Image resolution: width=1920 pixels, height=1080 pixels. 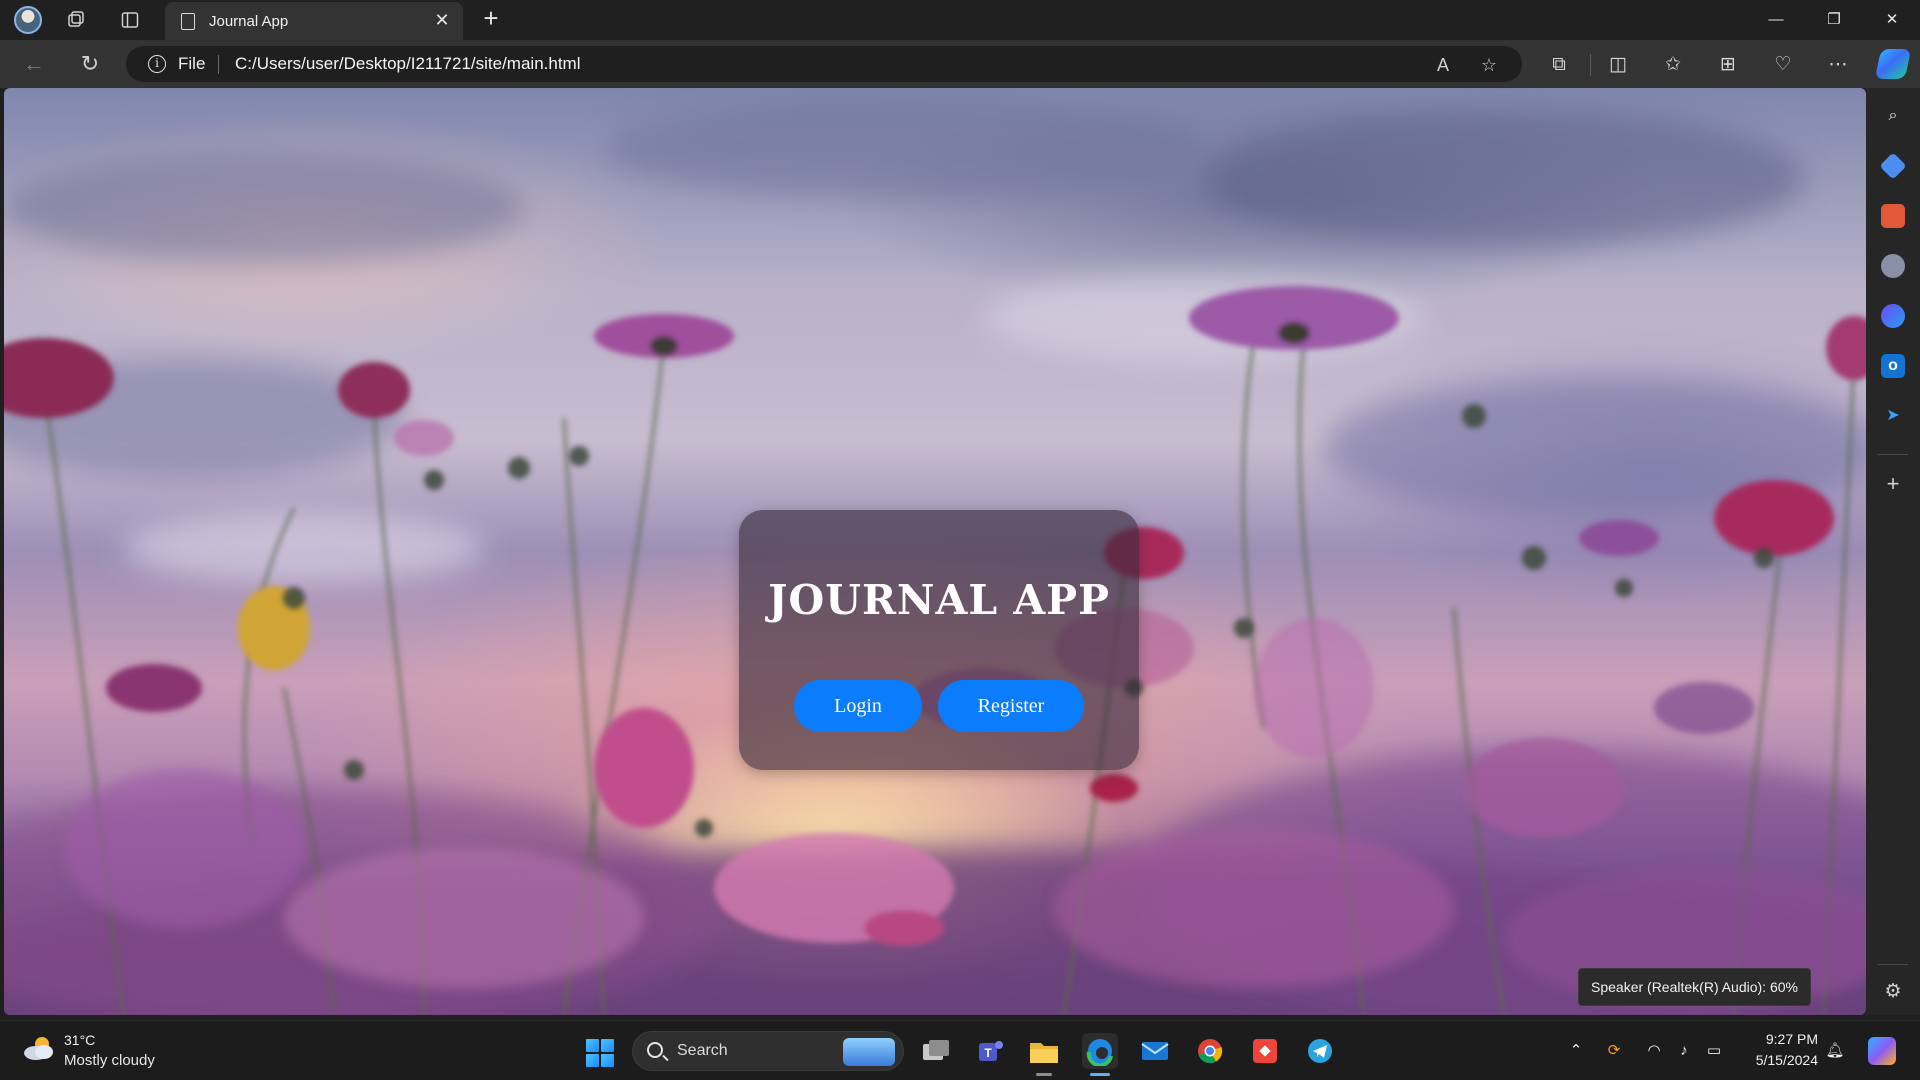 I want to click on copilot-taskbar-icon, so click(x=1882, y=1051).